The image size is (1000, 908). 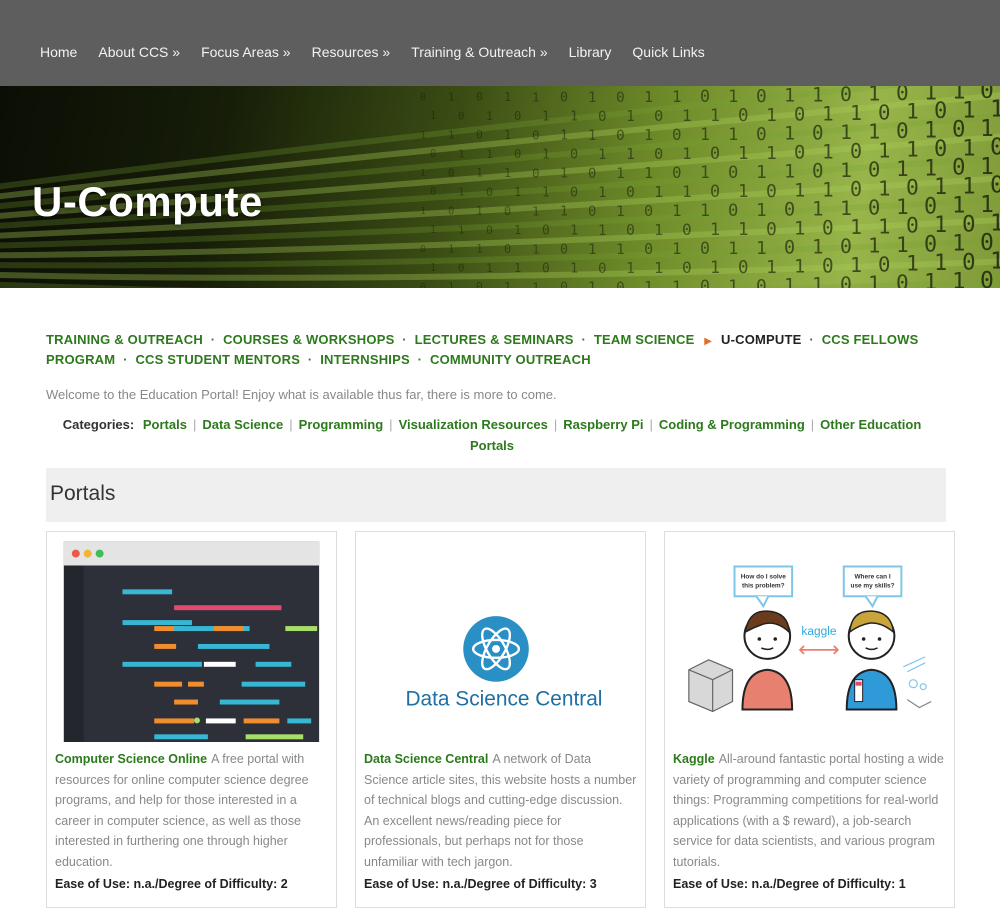 I want to click on breadcrumb-item-lectures-seminars: LECTURES & SEMINARS, so click(x=494, y=339).